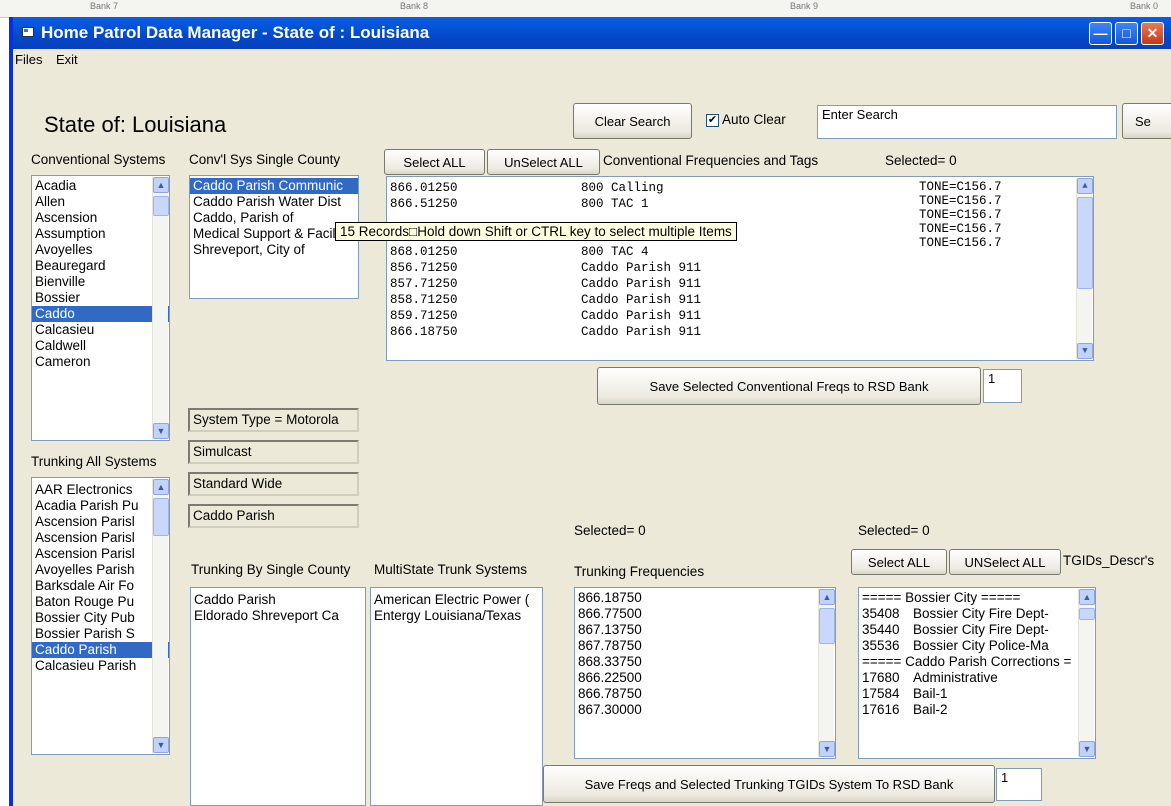 Image resolution: width=1171 pixels, height=806 pixels. I want to click on list-item: Beauregard, so click(100, 266).